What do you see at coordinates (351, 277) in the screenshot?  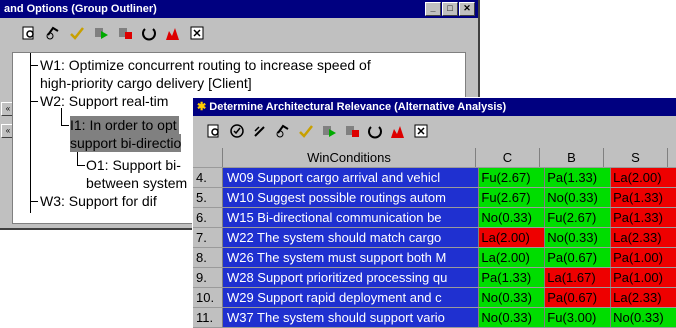 I see `wincondition-cell: W28 Support prioritized processing qu` at bounding box center [351, 277].